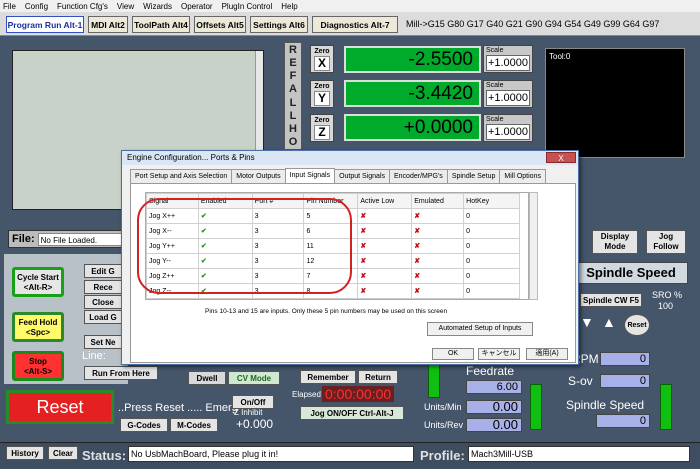  Describe the element at coordinates (279, 24) in the screenshot. I see `tab-settings: Settings Alt6` at that location.